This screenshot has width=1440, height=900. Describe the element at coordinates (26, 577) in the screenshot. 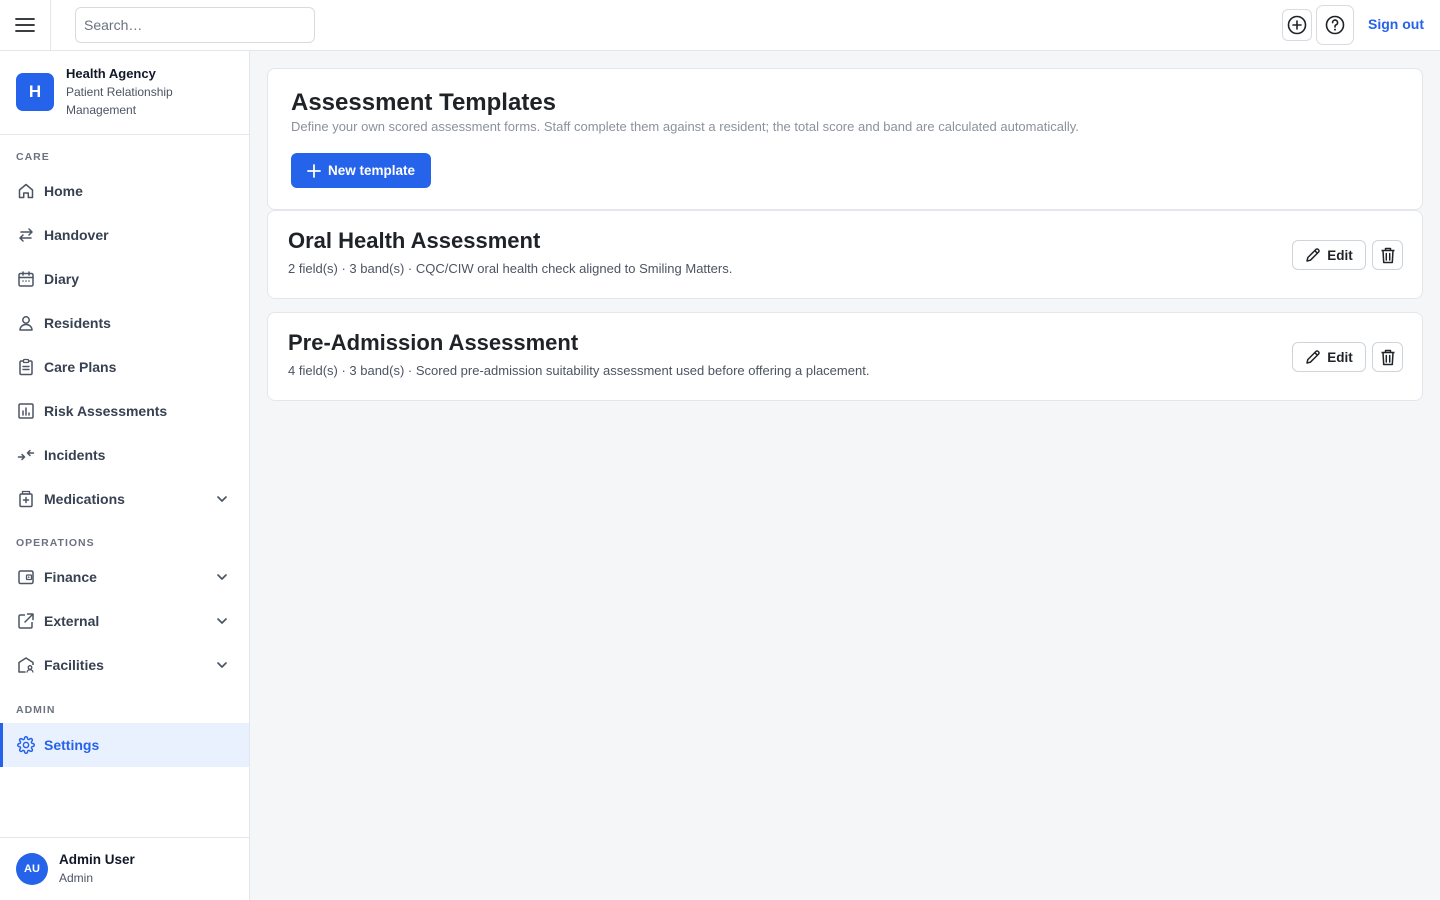

I see `wallet-icon` at that location.